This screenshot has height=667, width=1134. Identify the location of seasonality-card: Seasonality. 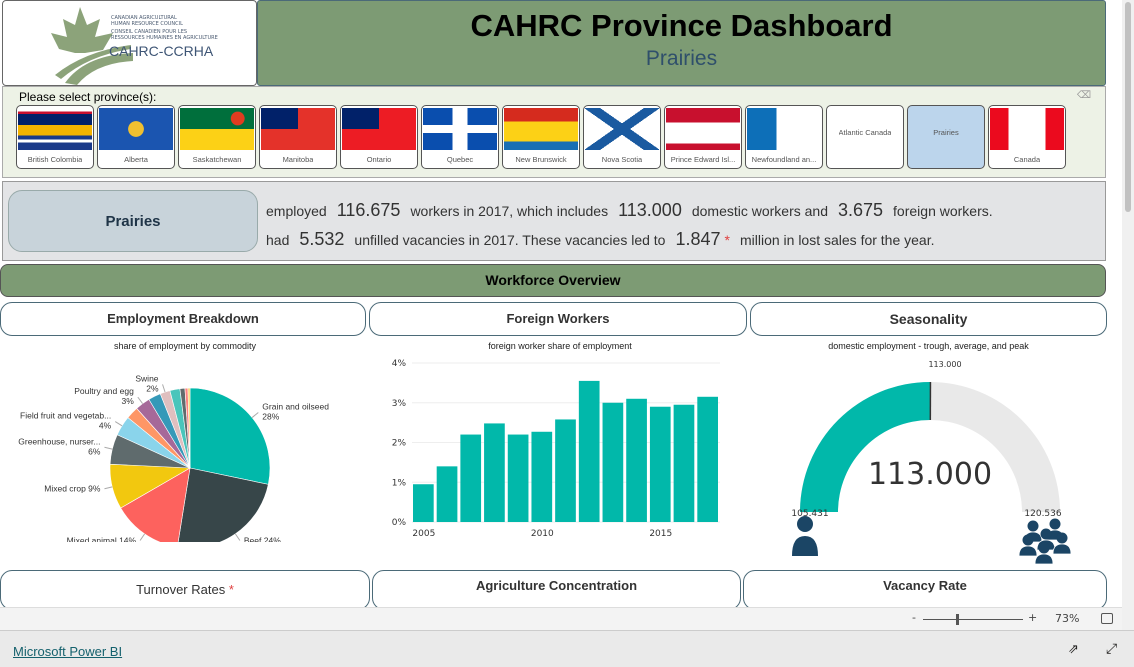
(928, 319).